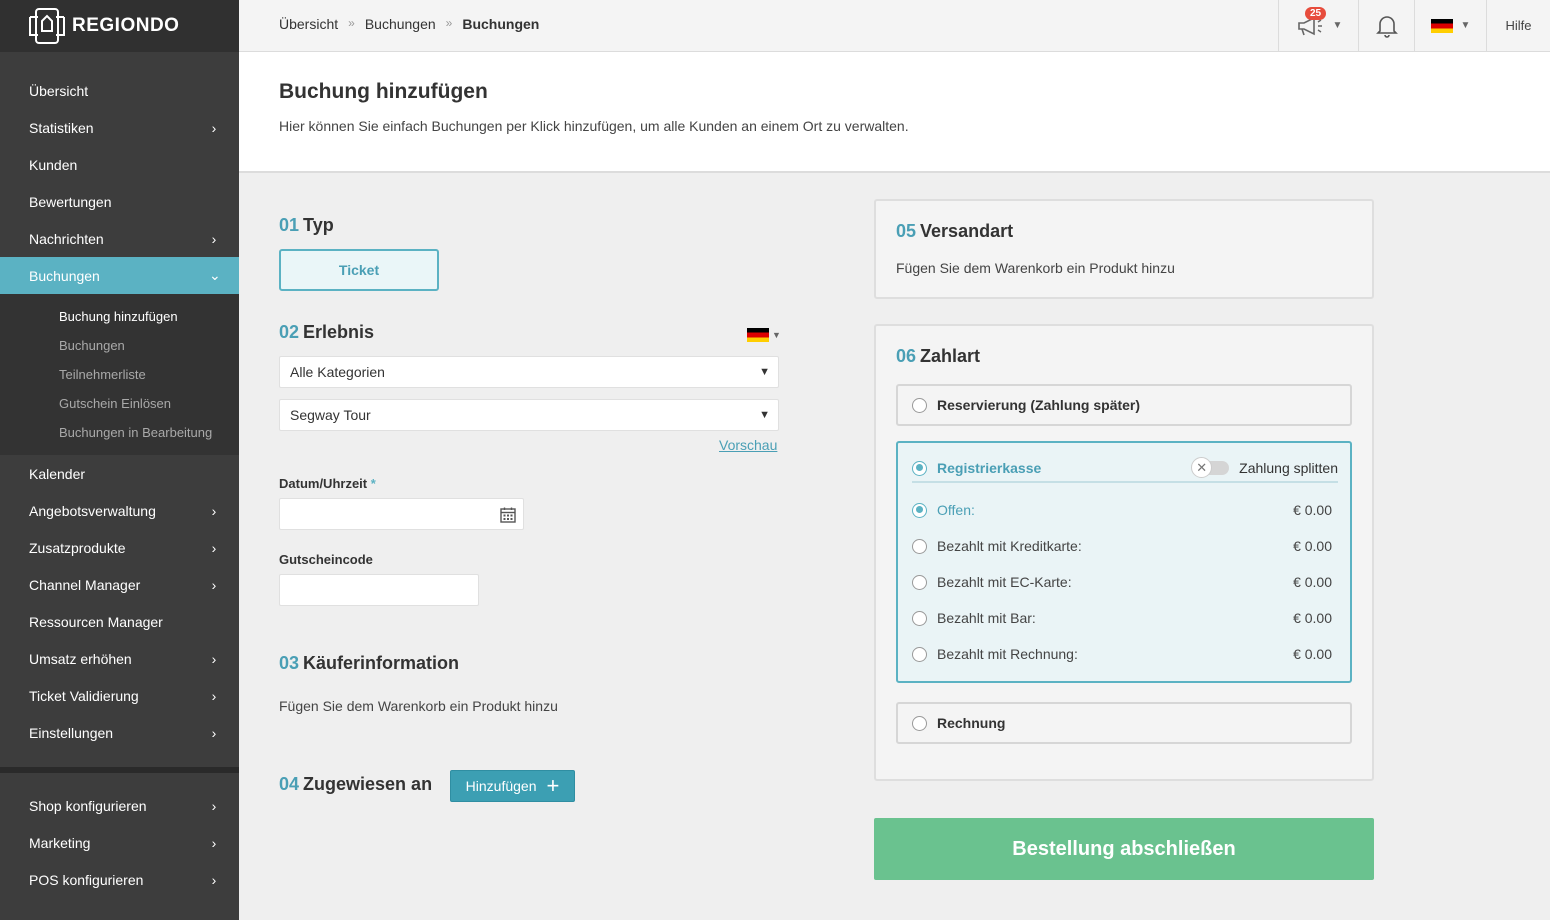  Describe the element at coordinates (327, 483) in the screenshot. I see `date-time-label: Datum/Uhrzeit *` at that location.